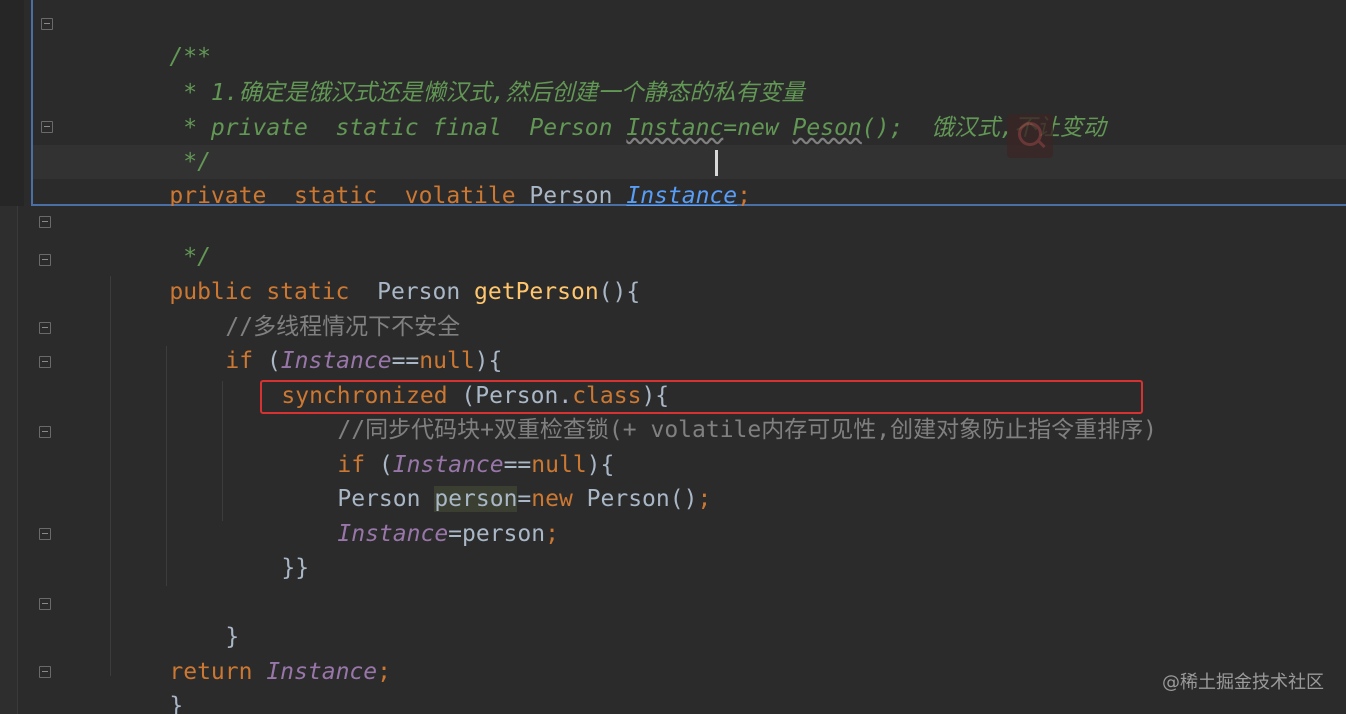 The height and width of the screenshot is (714, 1346). I want to click on code-line: Person person=new Person();, so click(496, 480).